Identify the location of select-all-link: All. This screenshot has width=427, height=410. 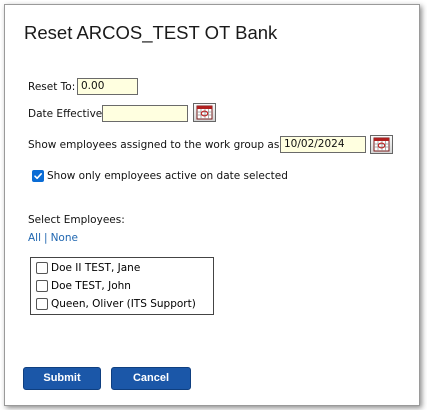
(34, 238).